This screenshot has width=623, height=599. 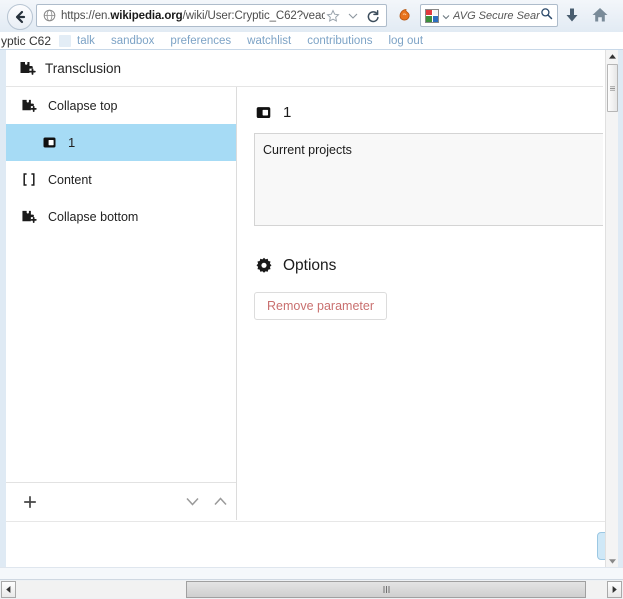 I want to click on search-bar: AVG Secure Search, so click(x=489, y=15).